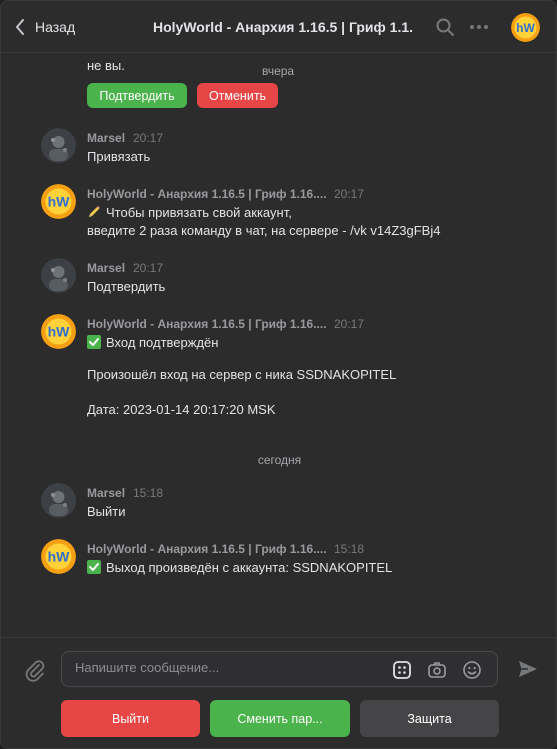 This screenshot has width=557, height=749. Describe the element at coordinates (278, 71) in the screenshot. I see `date-pill-yesterday: вчера` at that location.